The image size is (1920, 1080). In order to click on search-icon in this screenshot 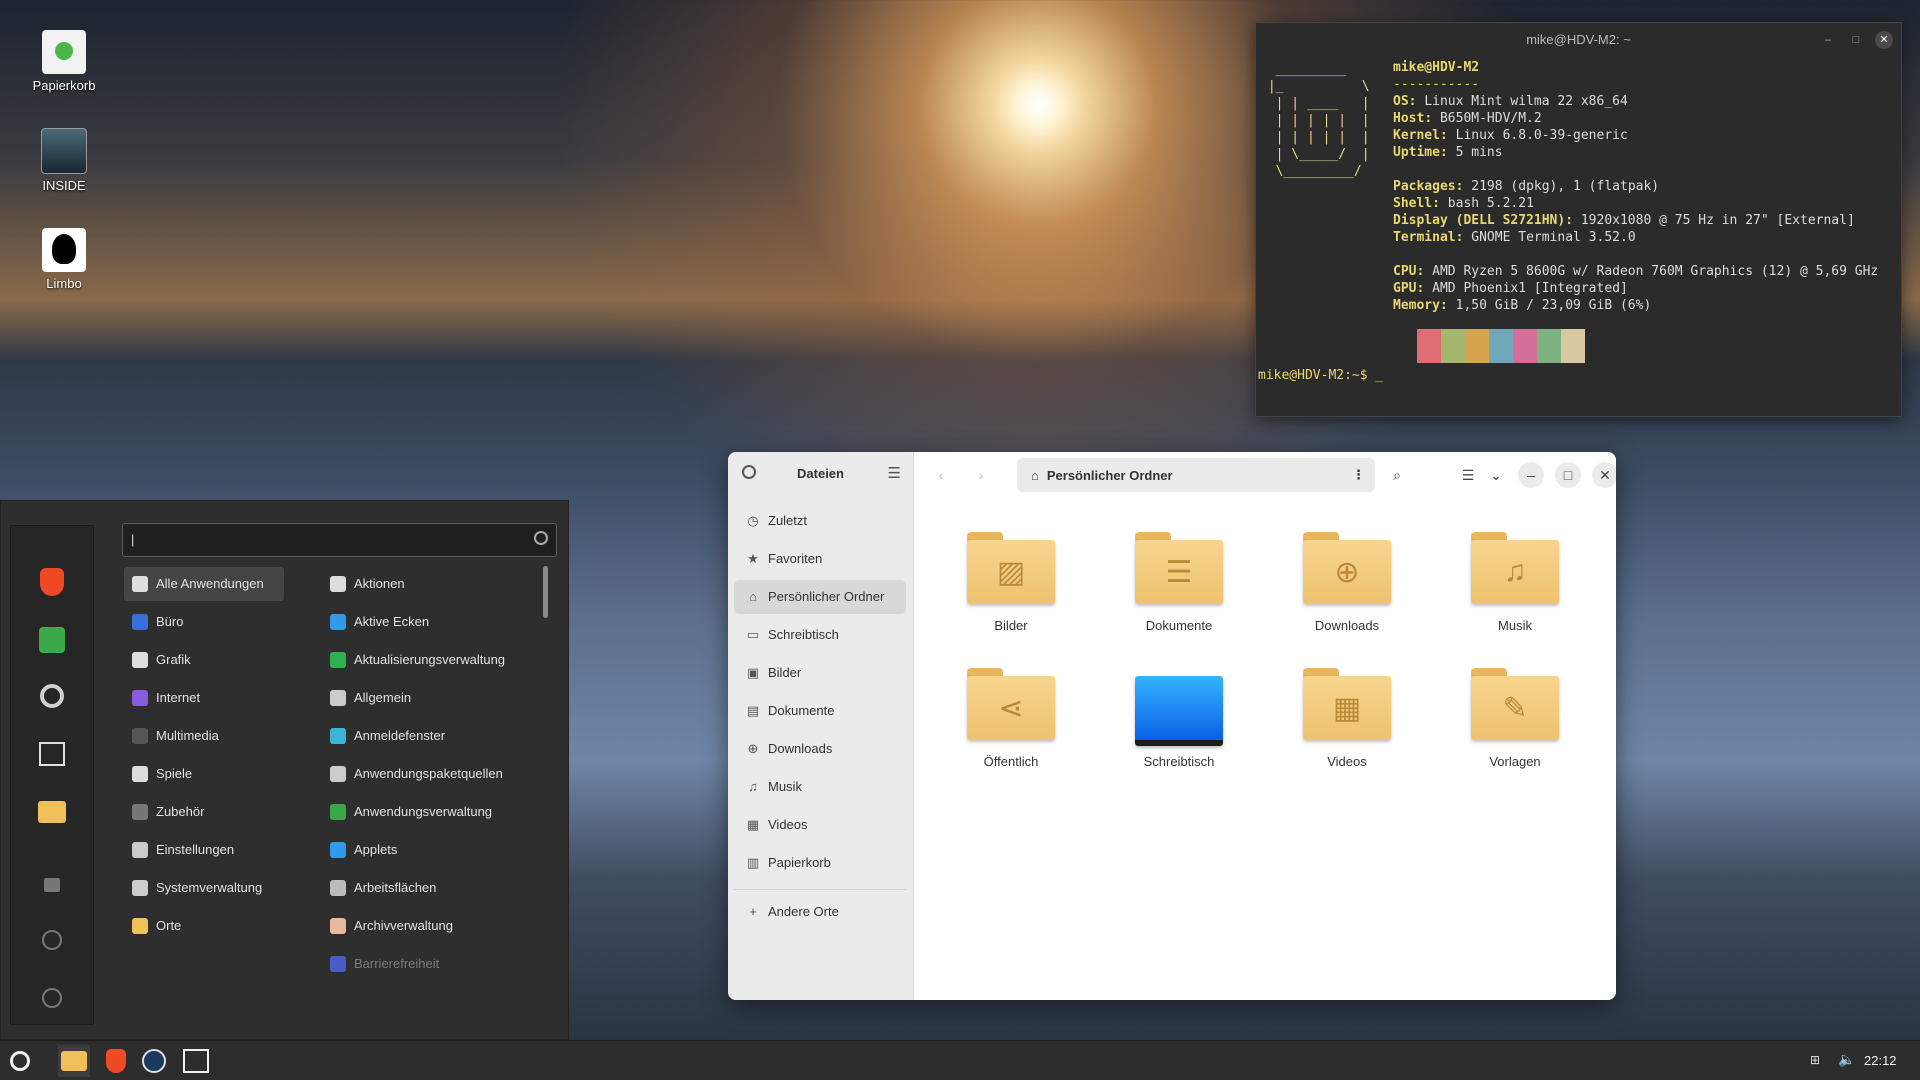, I will do `click(541, 538)`.